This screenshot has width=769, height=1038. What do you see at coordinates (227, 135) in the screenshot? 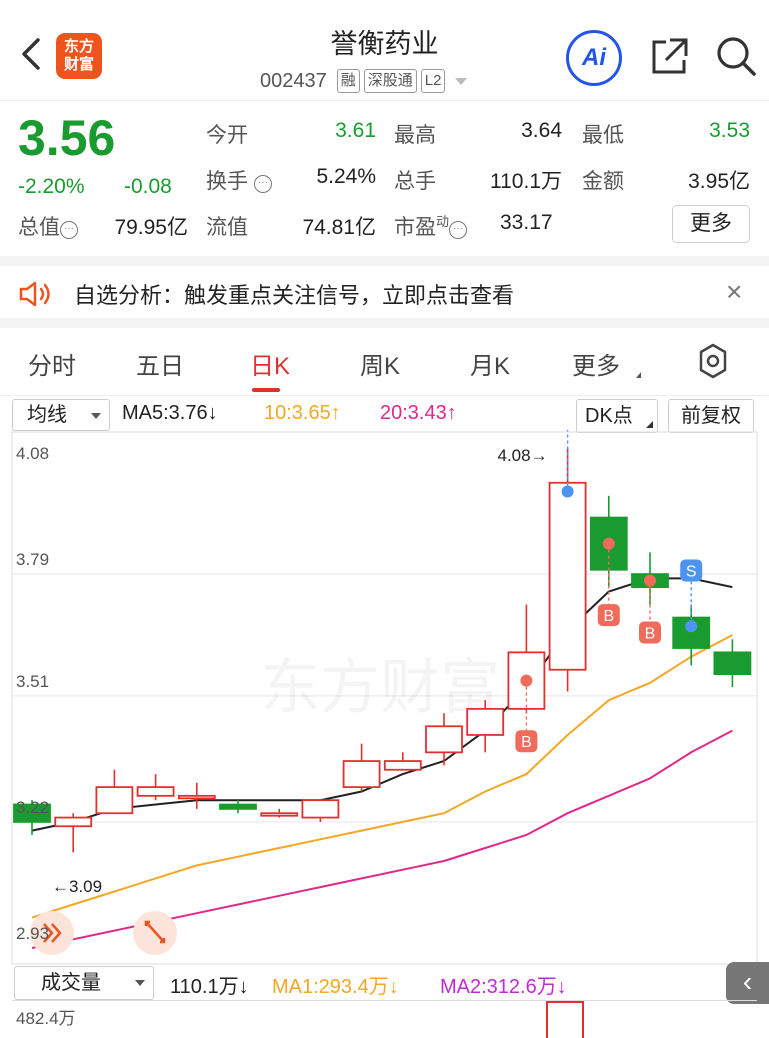
I see `open-label: 今开` at bounding box center [227, 135].